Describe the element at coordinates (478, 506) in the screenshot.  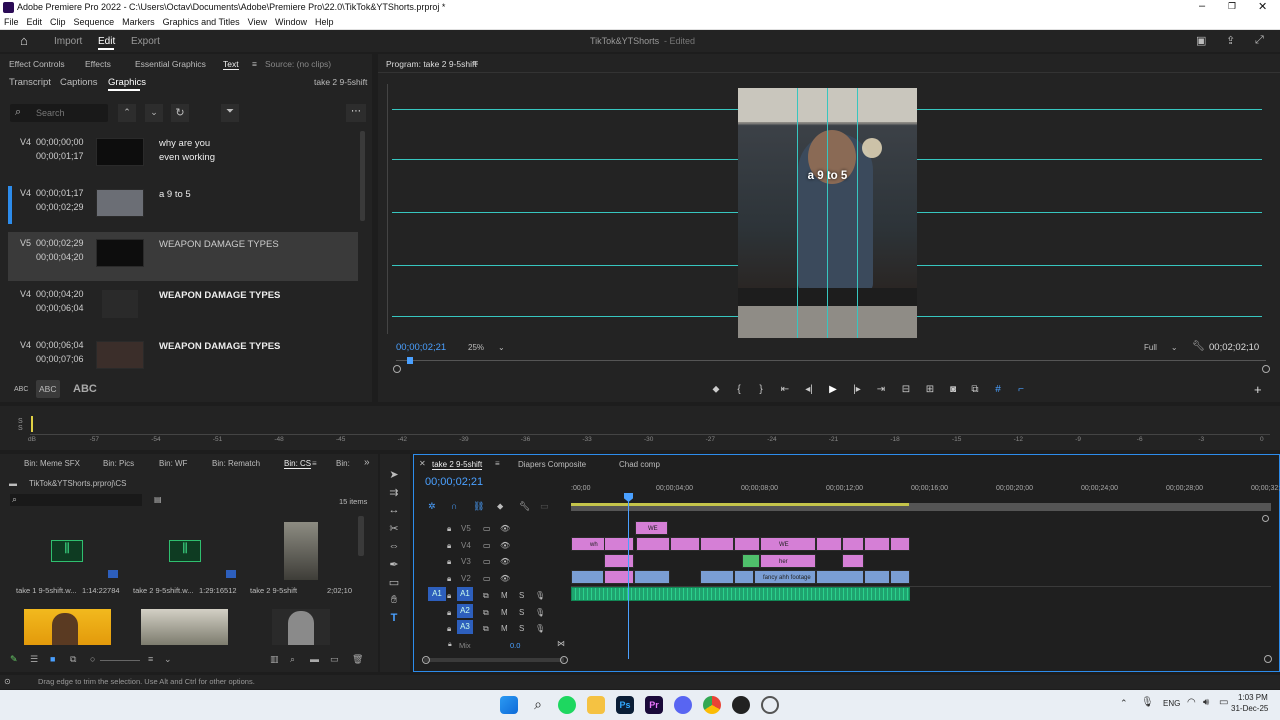
I see `linked-selection-icon: ⛓︎` at that location.